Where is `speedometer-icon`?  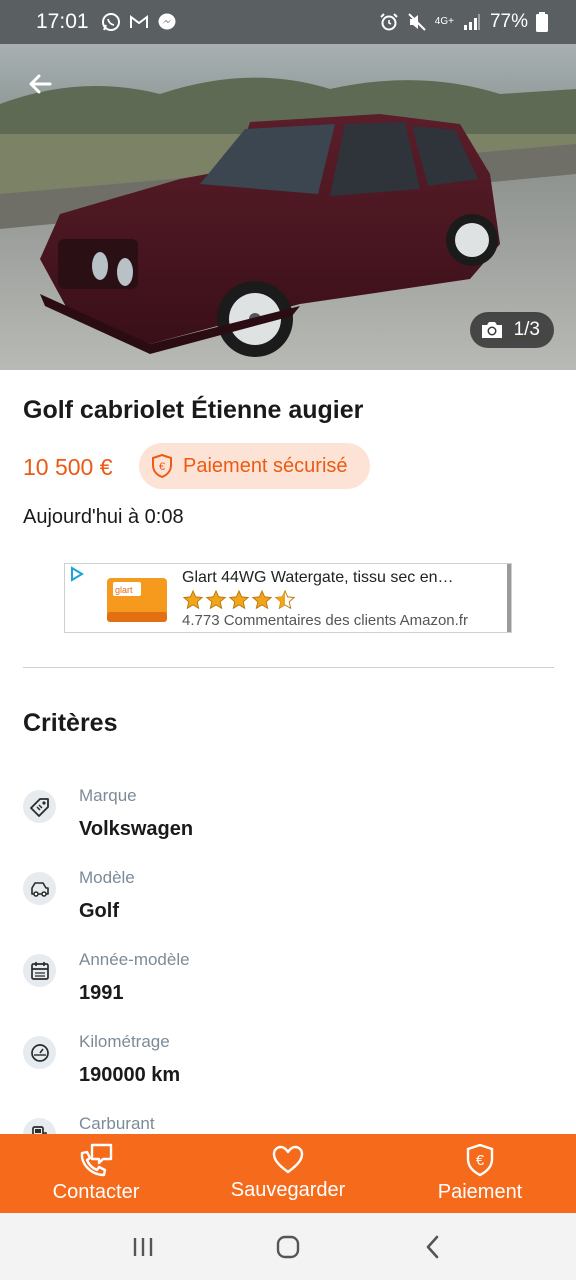
speedometer-icon is located at coordinates (39, 1052).